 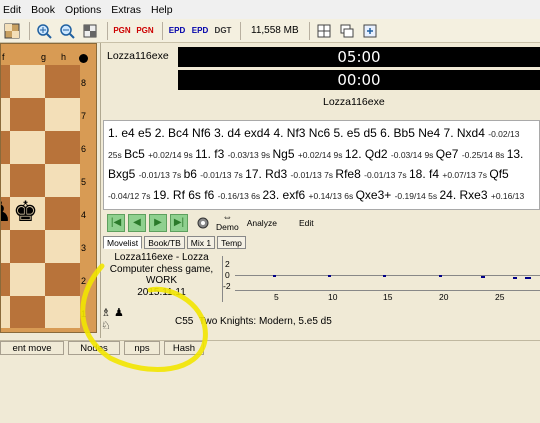 What do you see at coordinates (67, 31) in the screenshot?
I see `zoom-out-icon` at bounding box center [67, 31].